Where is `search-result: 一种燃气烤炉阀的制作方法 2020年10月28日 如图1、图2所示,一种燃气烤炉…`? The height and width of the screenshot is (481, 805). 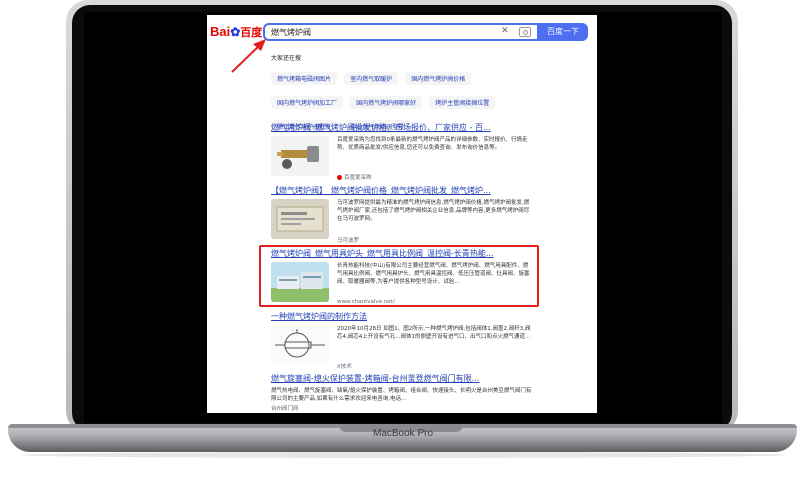
search-result: 一种燃气烤炉阀的制作方法 2020年10月28日 如图1、图2所示,一种燃气烤炉… is located at coordinates (403, 341).